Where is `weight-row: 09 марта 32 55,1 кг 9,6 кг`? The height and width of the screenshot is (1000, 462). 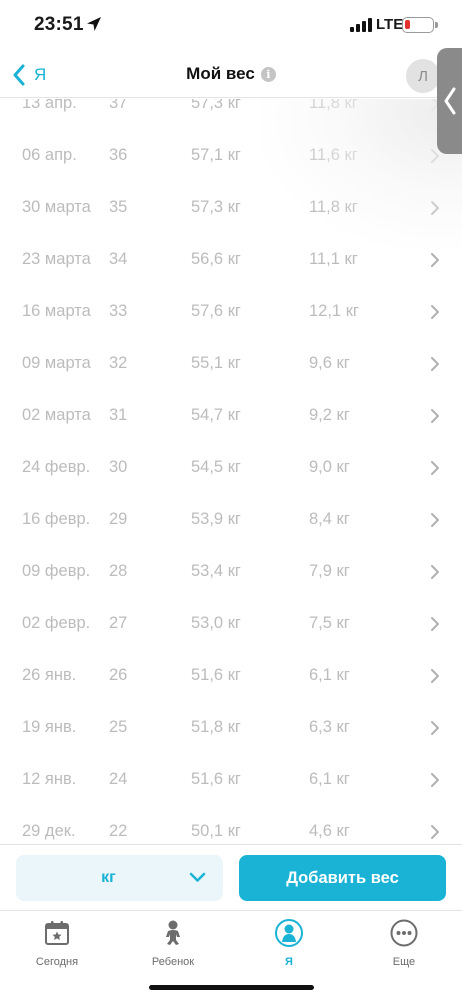
weight-row: 09 марта 32 55,1 кг 9,6 кг is located at coordinates (231, 364).